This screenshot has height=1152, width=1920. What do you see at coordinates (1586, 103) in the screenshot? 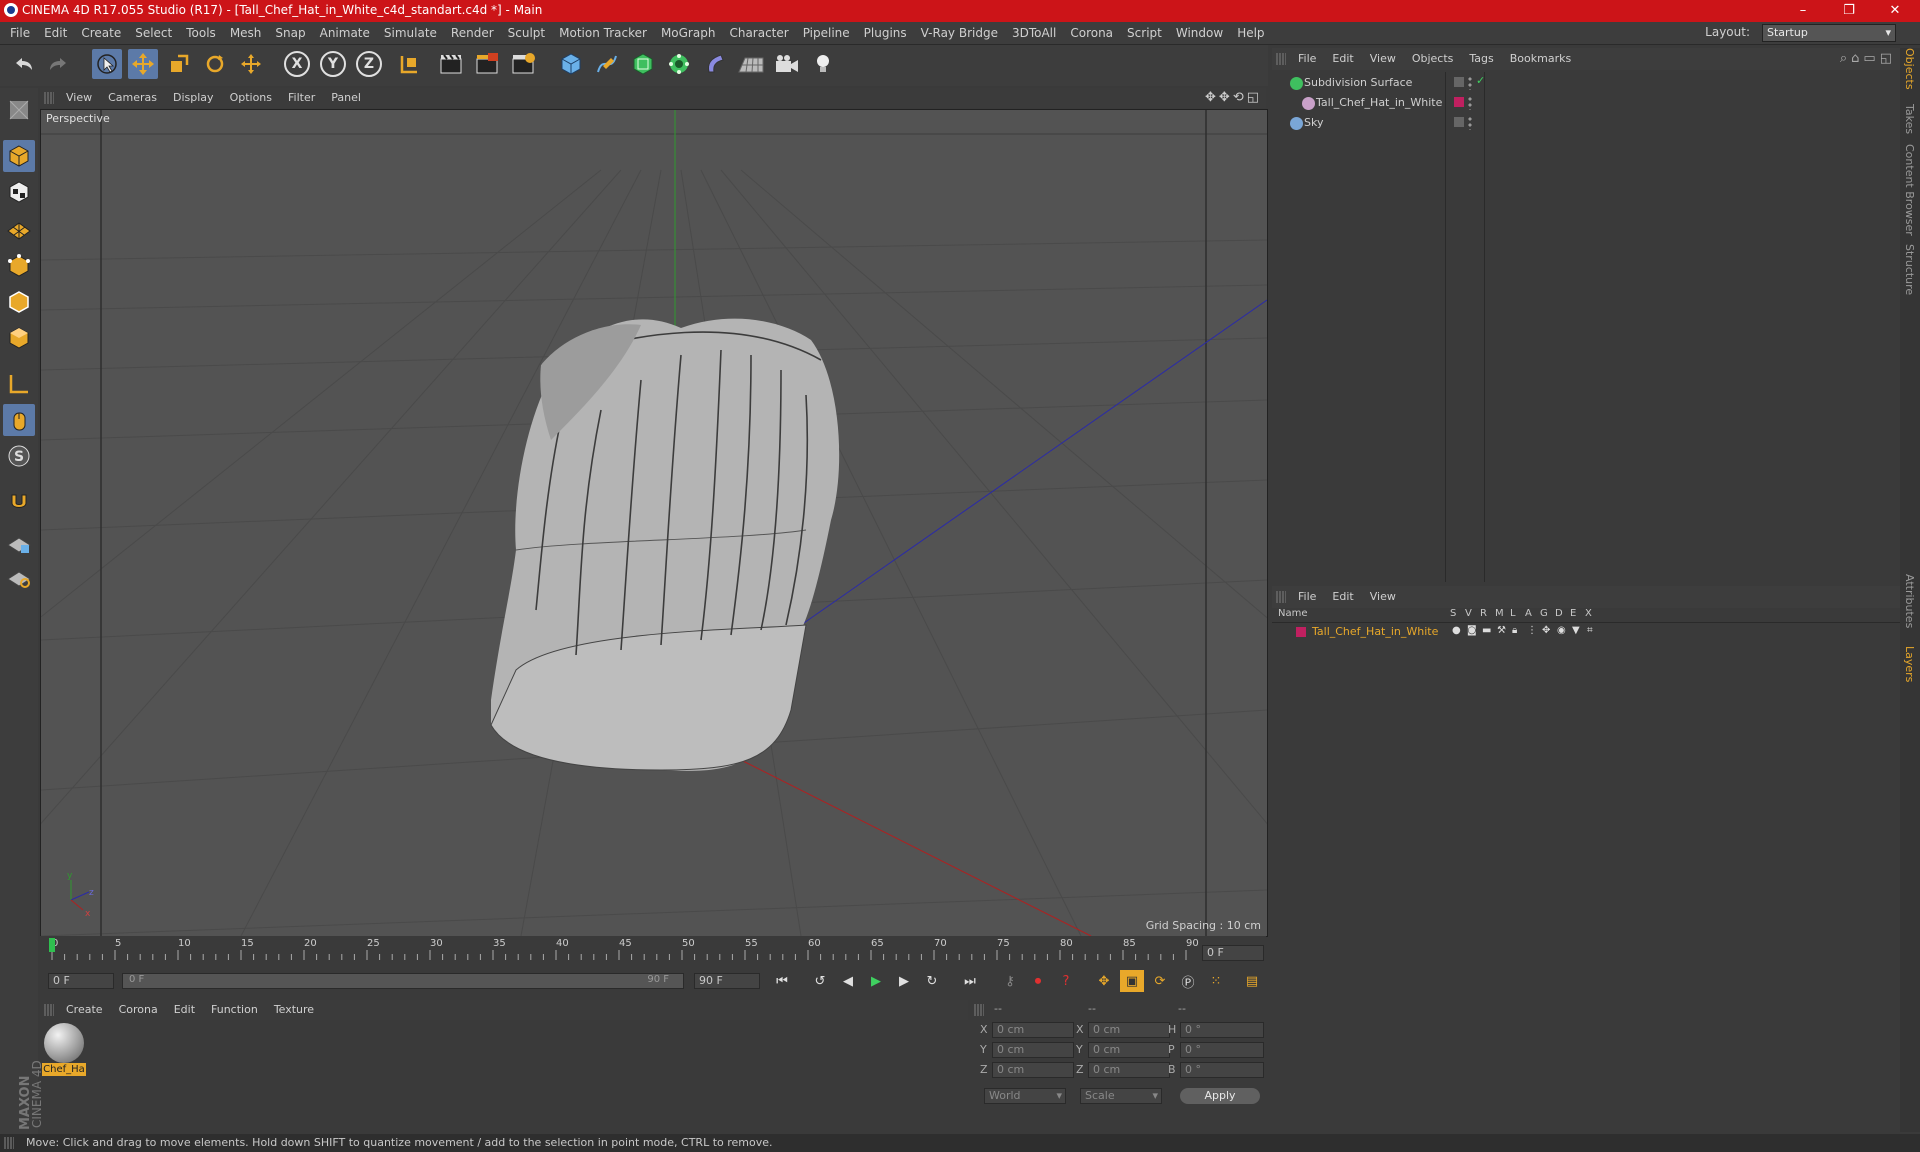
I see `object-row: Tall_Chef_Hat_in_White` at bounding box center [1586, 103].